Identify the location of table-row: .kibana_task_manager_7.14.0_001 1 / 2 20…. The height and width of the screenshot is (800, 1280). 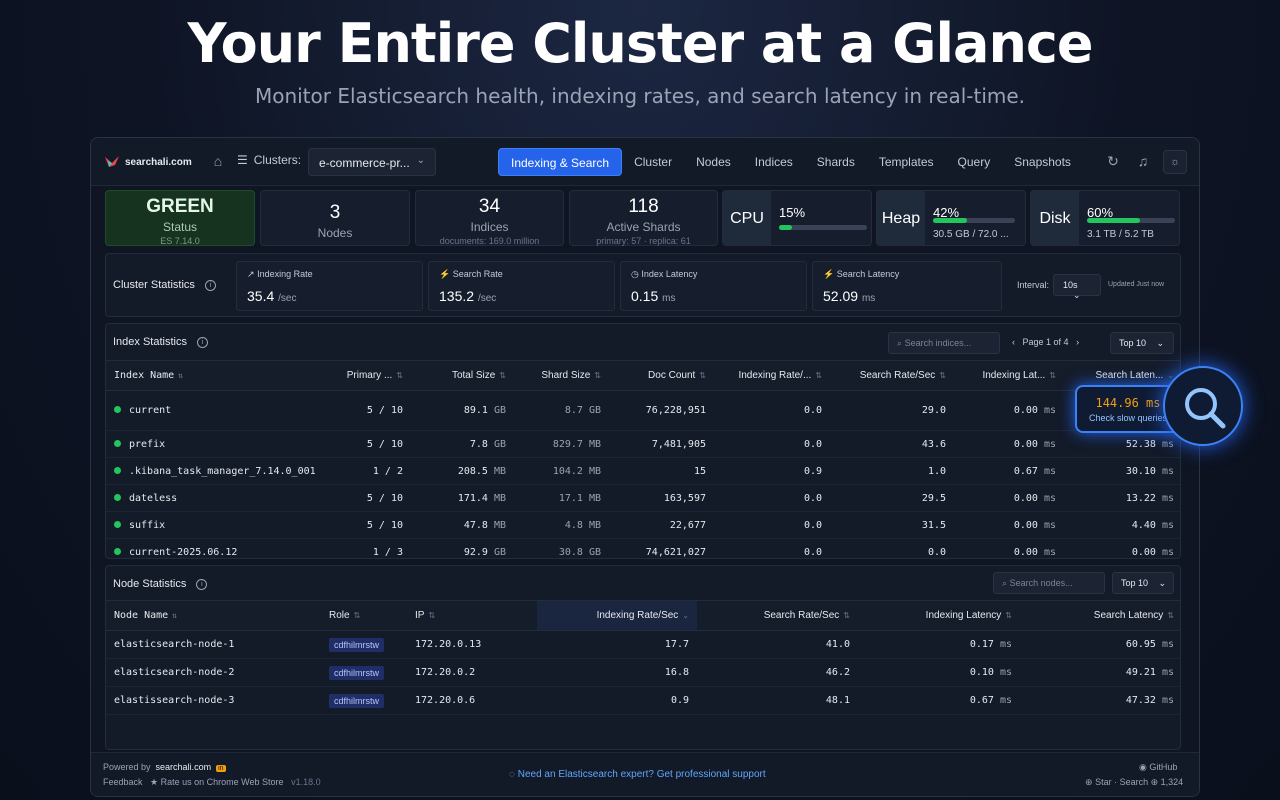
(643, 471).